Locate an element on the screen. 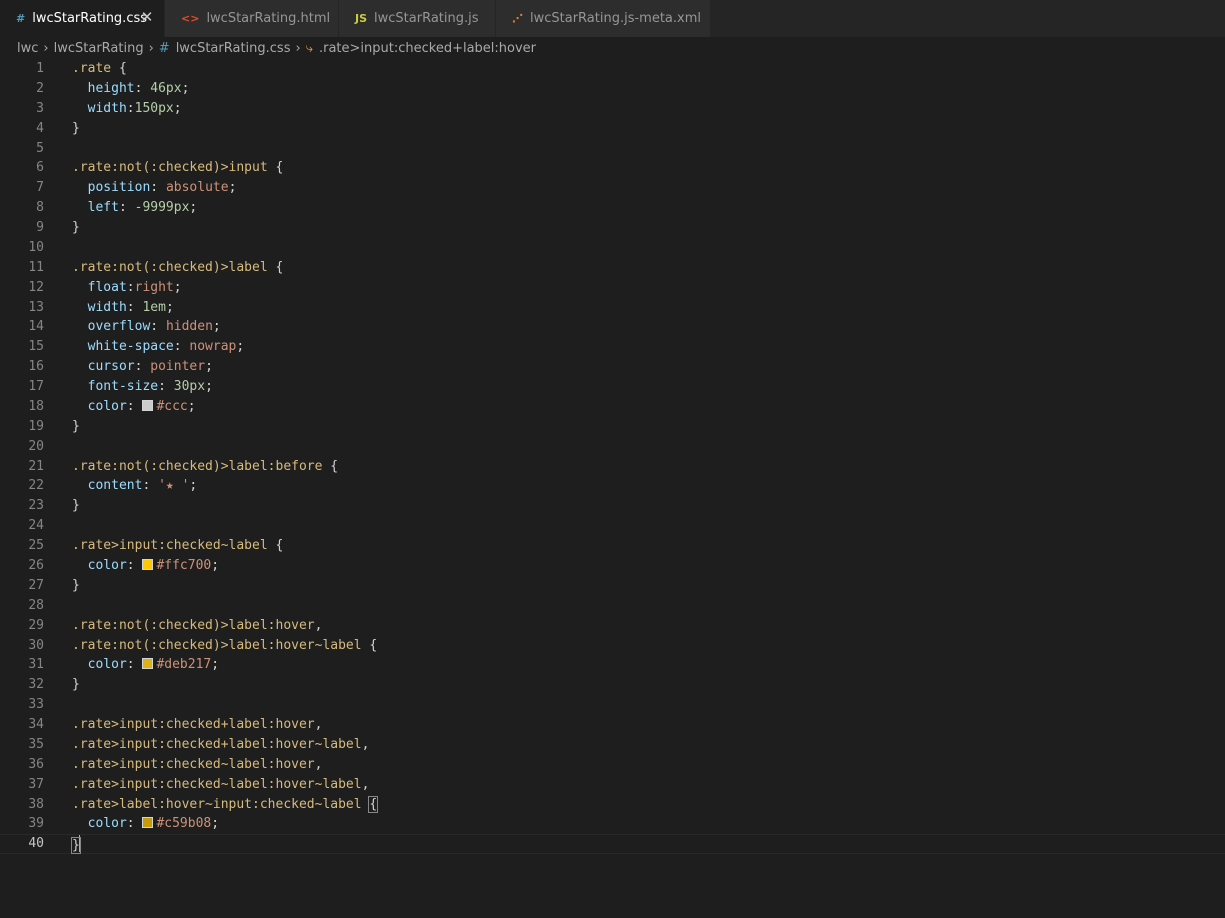  code-line: 6 .rate:not(:checked)>input { is located at coordinates (612, 168).